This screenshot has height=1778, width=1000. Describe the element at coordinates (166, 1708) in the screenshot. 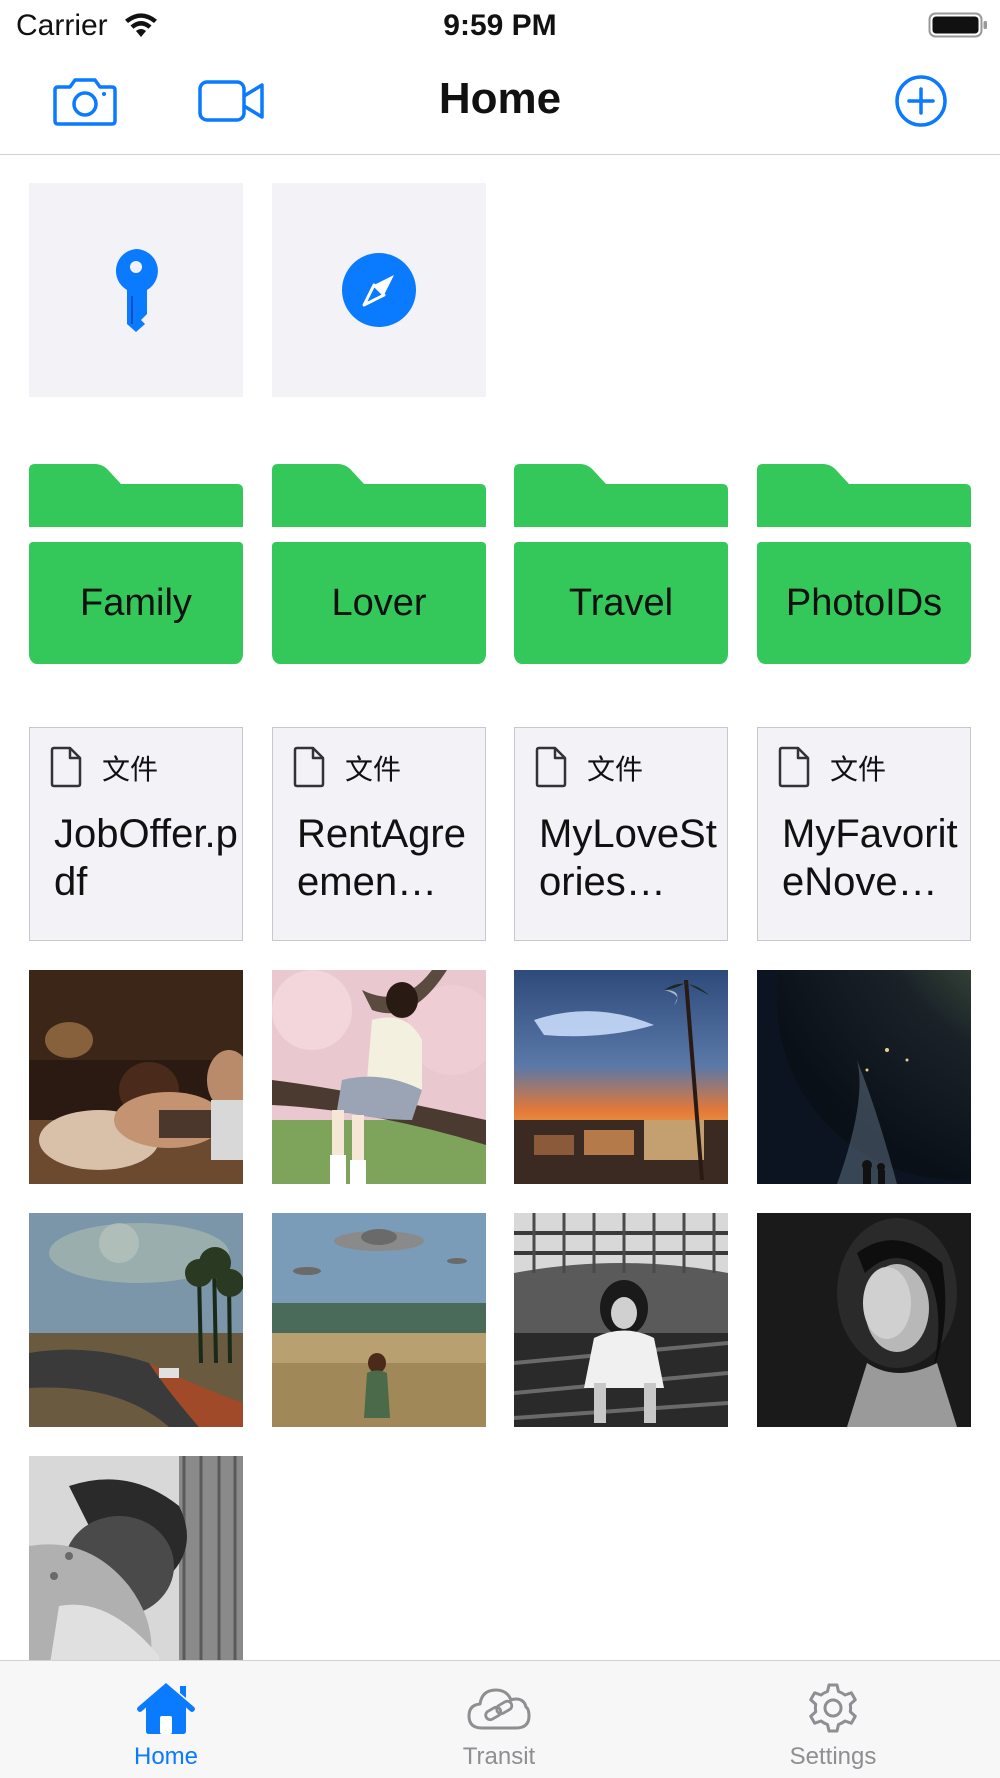

I see `house-icon` at that location.